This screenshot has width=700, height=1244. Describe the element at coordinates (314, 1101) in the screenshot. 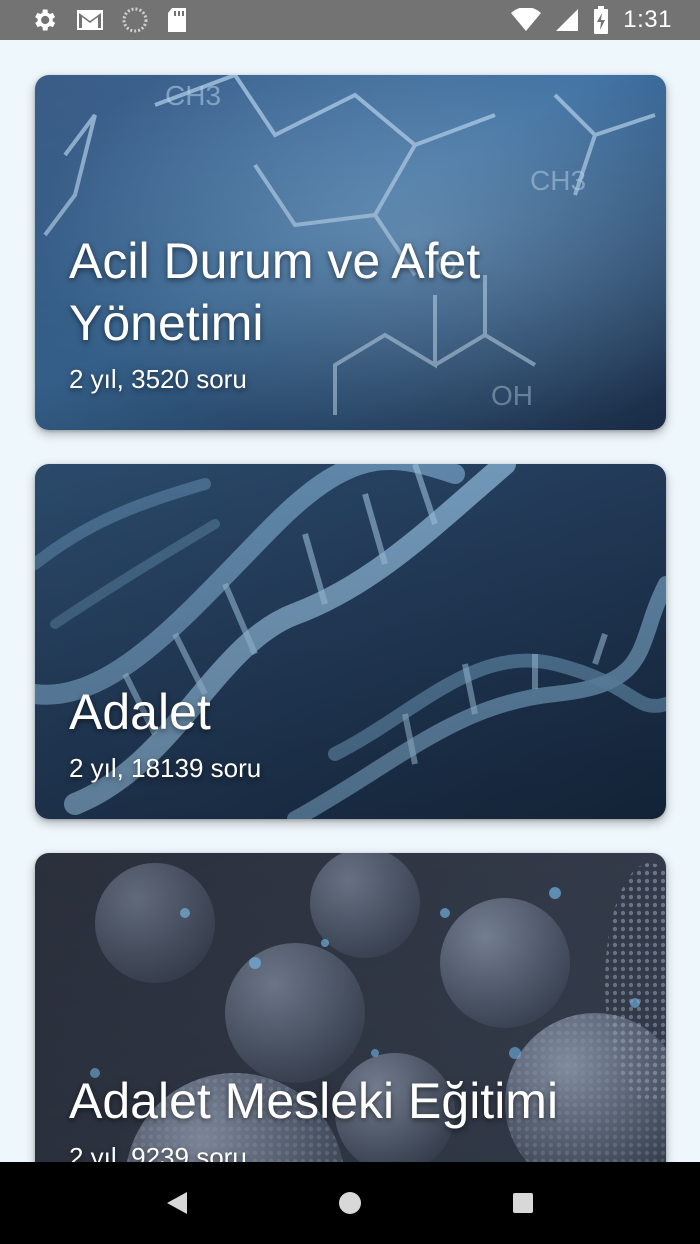

I see `course-title: Adalet Mesleki Eğitimi` at that location.